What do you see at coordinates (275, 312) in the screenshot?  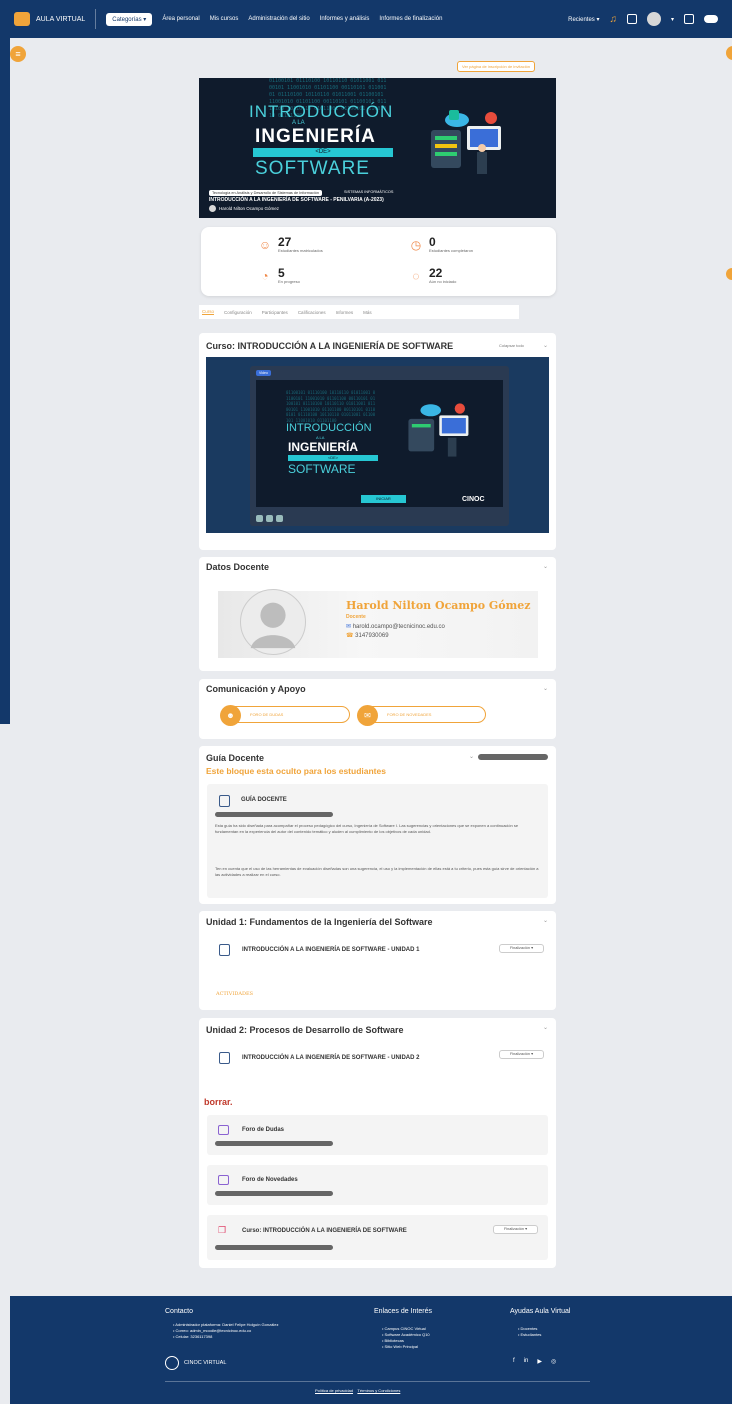 I see `tab-participants: Participantes` at bounding box center [275, 312].